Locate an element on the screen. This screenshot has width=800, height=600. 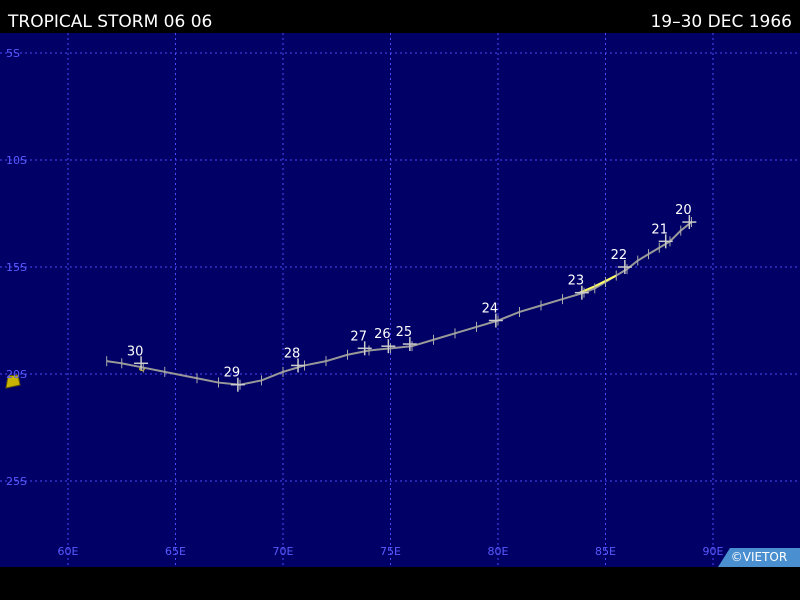
lon-label: 60E is located at coordinates (68, 551).